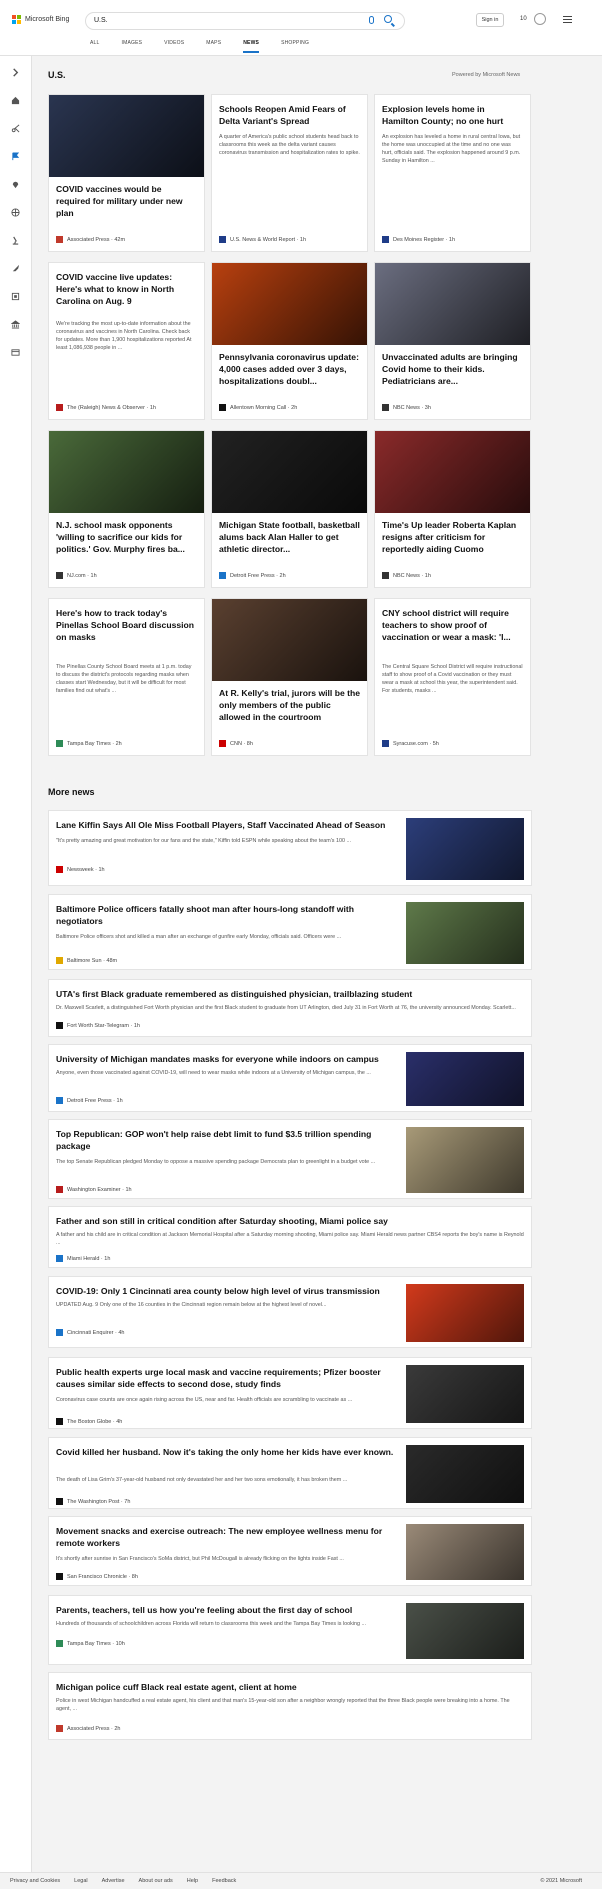 The image size is (602, 1889). What do you see at coordinates (251, 46) in the screenshot?
I see `tab-news: NEWS` at bounding box center [251, 46].